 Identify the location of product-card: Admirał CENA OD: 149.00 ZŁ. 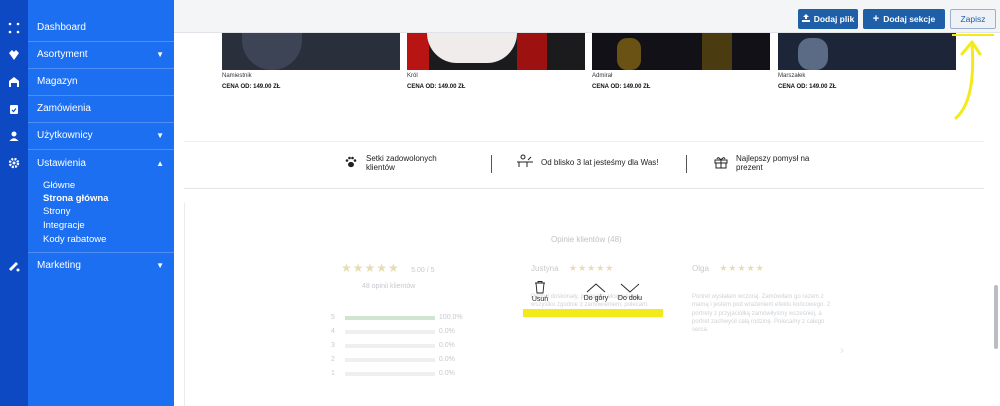
(681, 61).